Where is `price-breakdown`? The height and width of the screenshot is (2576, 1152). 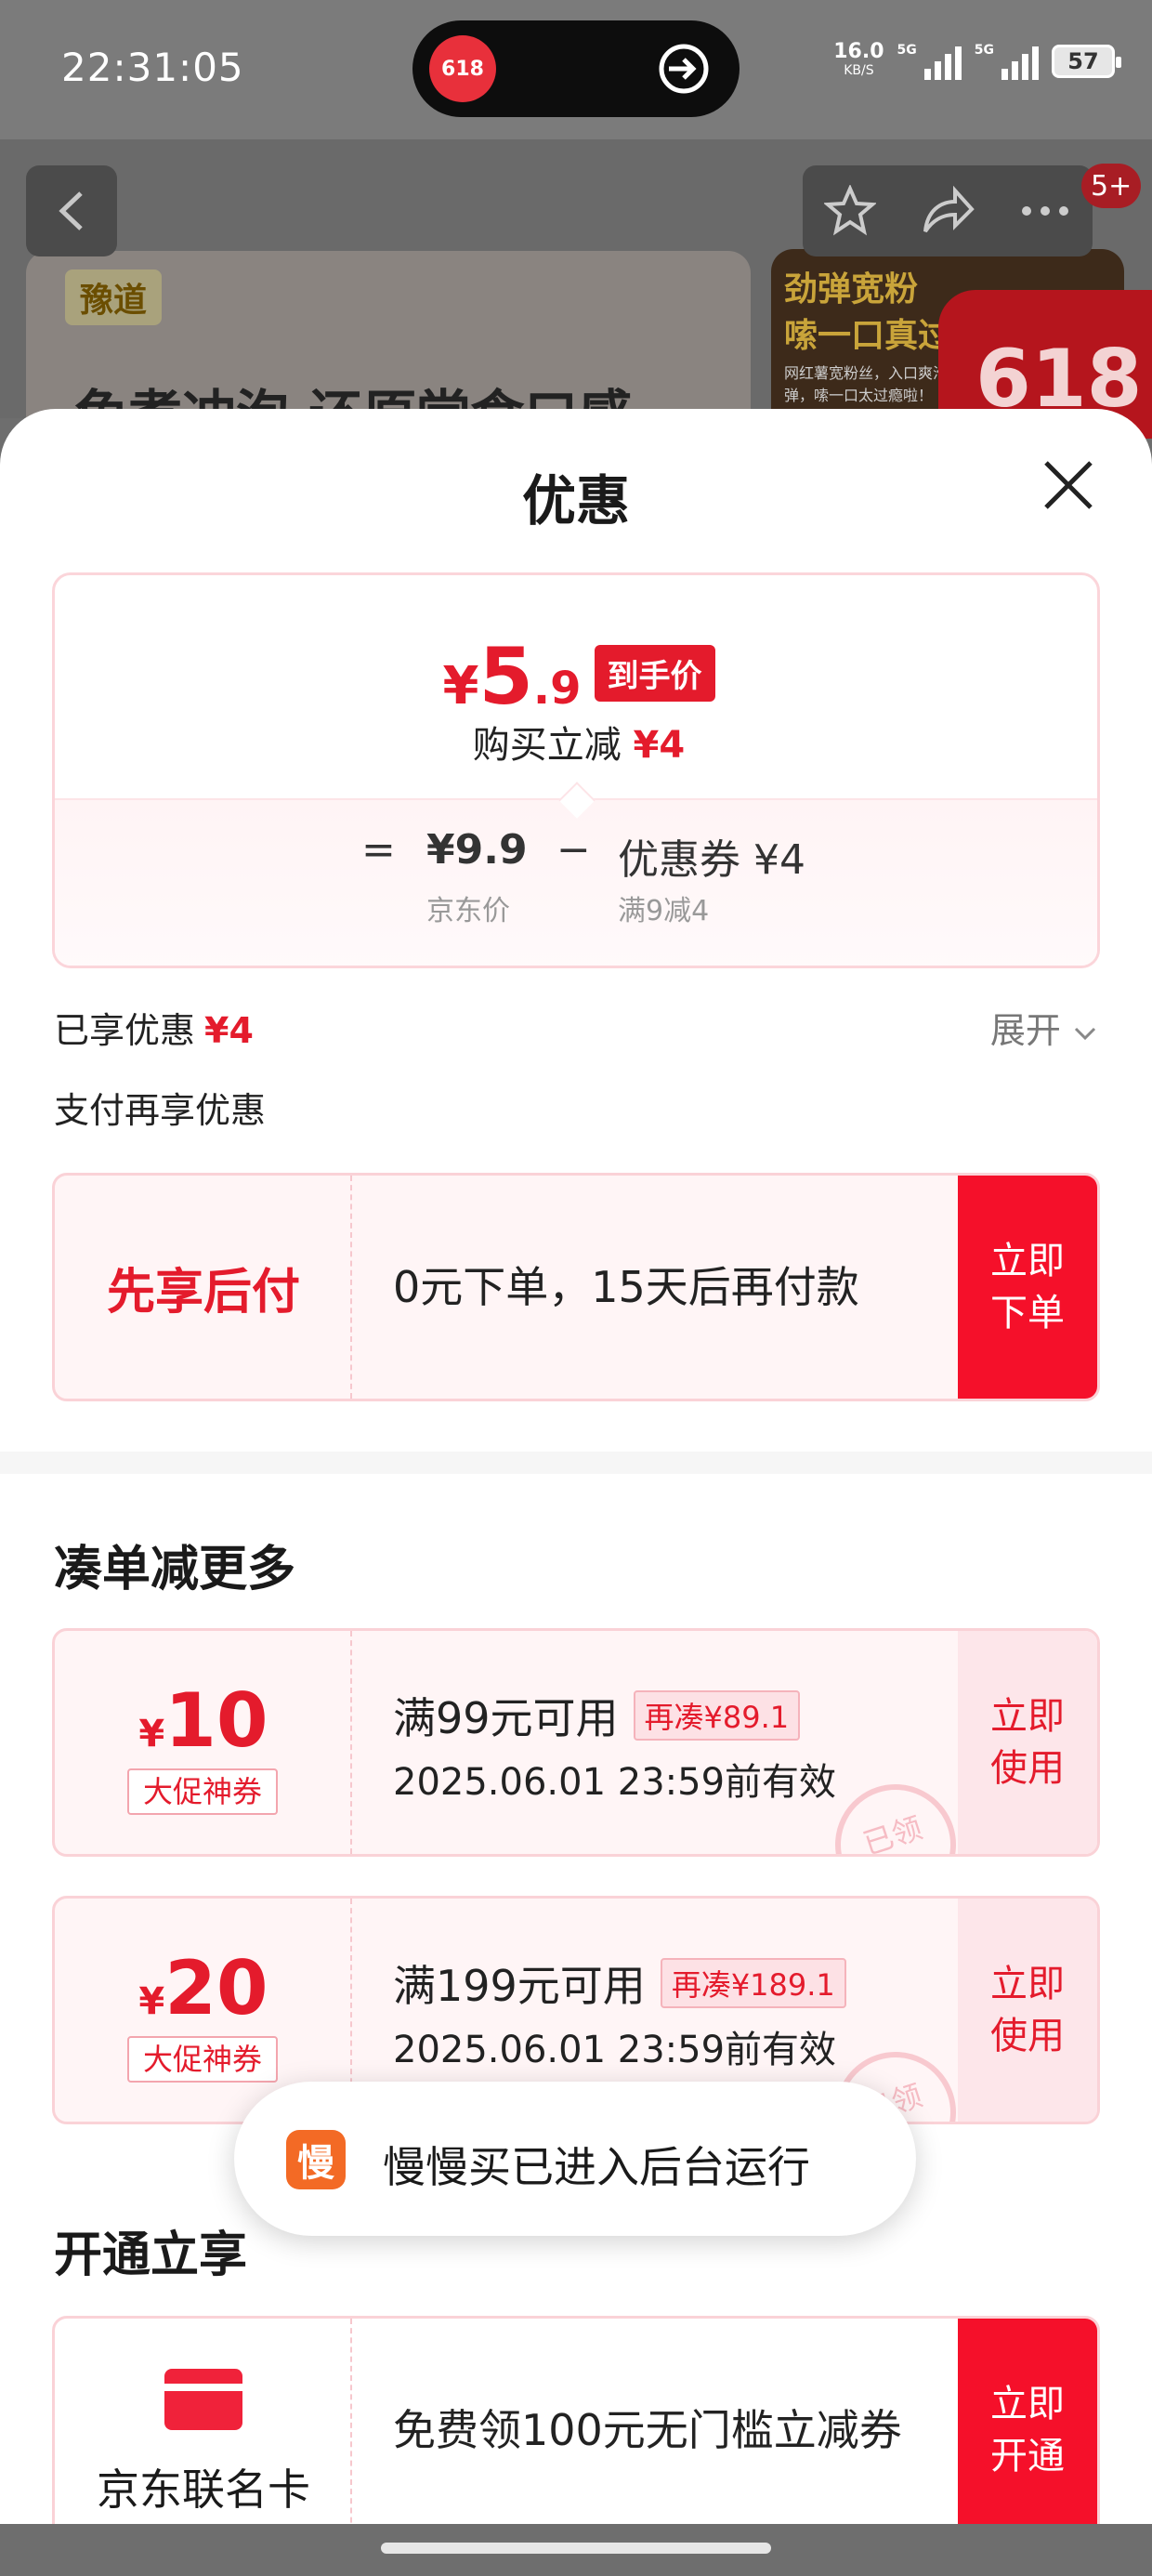
price-breakdown is located at coordinates (576, 882).